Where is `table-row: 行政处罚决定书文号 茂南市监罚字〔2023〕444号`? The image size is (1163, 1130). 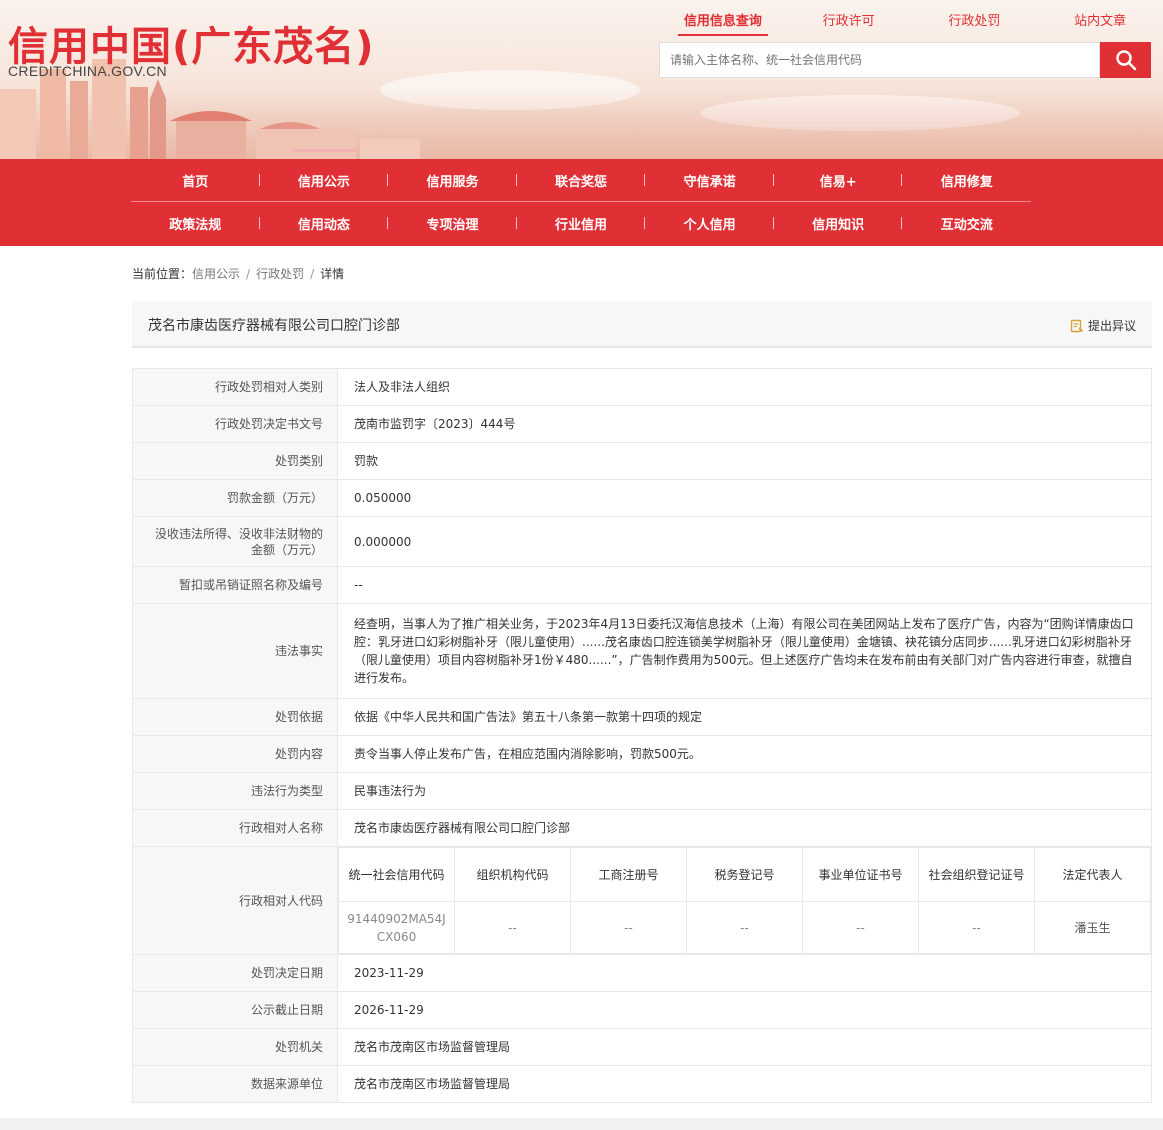
table-row: 行政处罚决定书文号 茂南市监罚字〔2023〕444号 is located at coordinates (642, 424).